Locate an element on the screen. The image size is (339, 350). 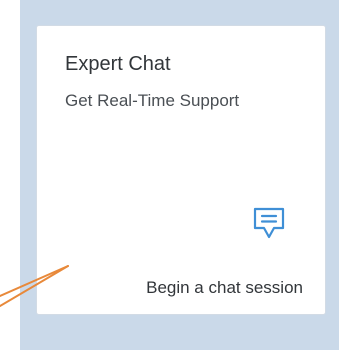
tile-footer: Begin a chat session is located at coordinates (224, 287).